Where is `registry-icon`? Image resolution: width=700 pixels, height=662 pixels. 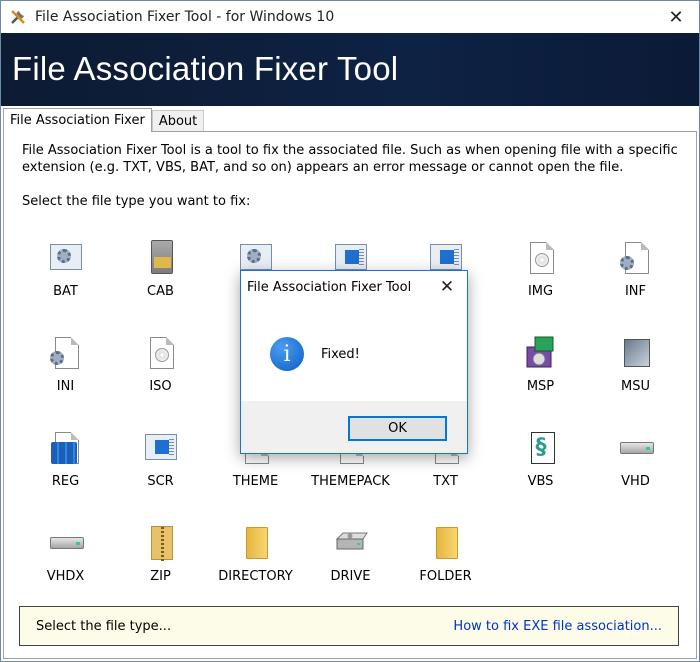 registry-icon is located at coordinates (66, 448).